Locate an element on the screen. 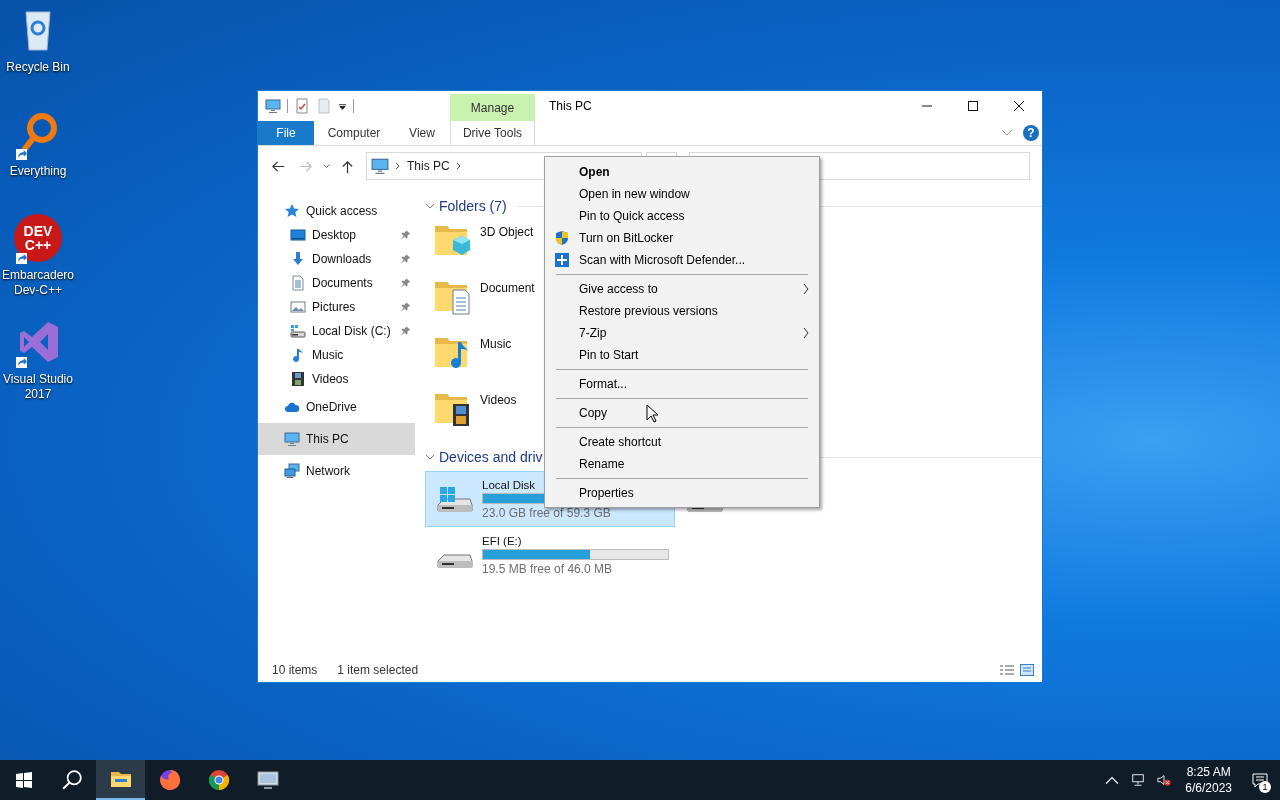 This screenshot has height=800, width=1280. window-title: This PC is located at coordinates (570, 106).